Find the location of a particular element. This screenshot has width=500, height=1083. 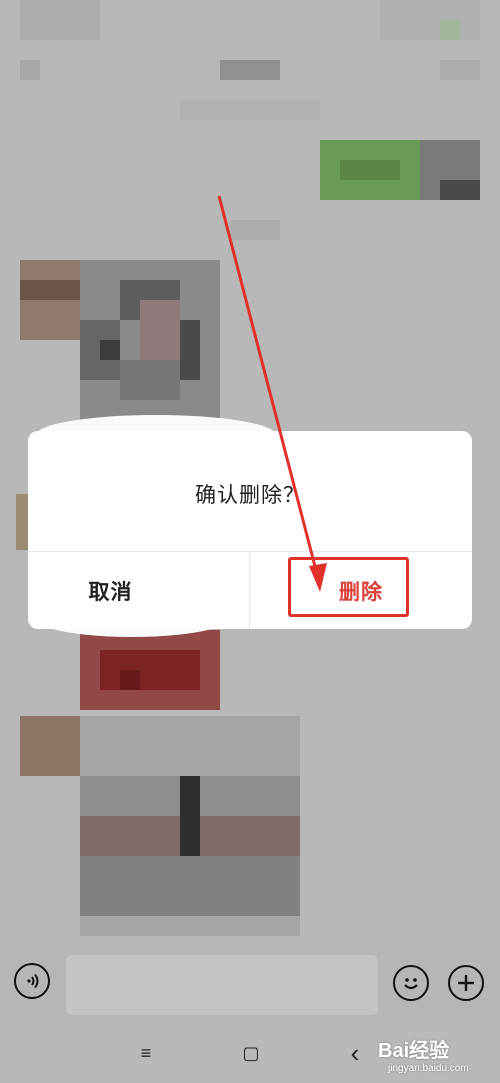

back-icon: ‹ is located at coordinates (355, 1052).